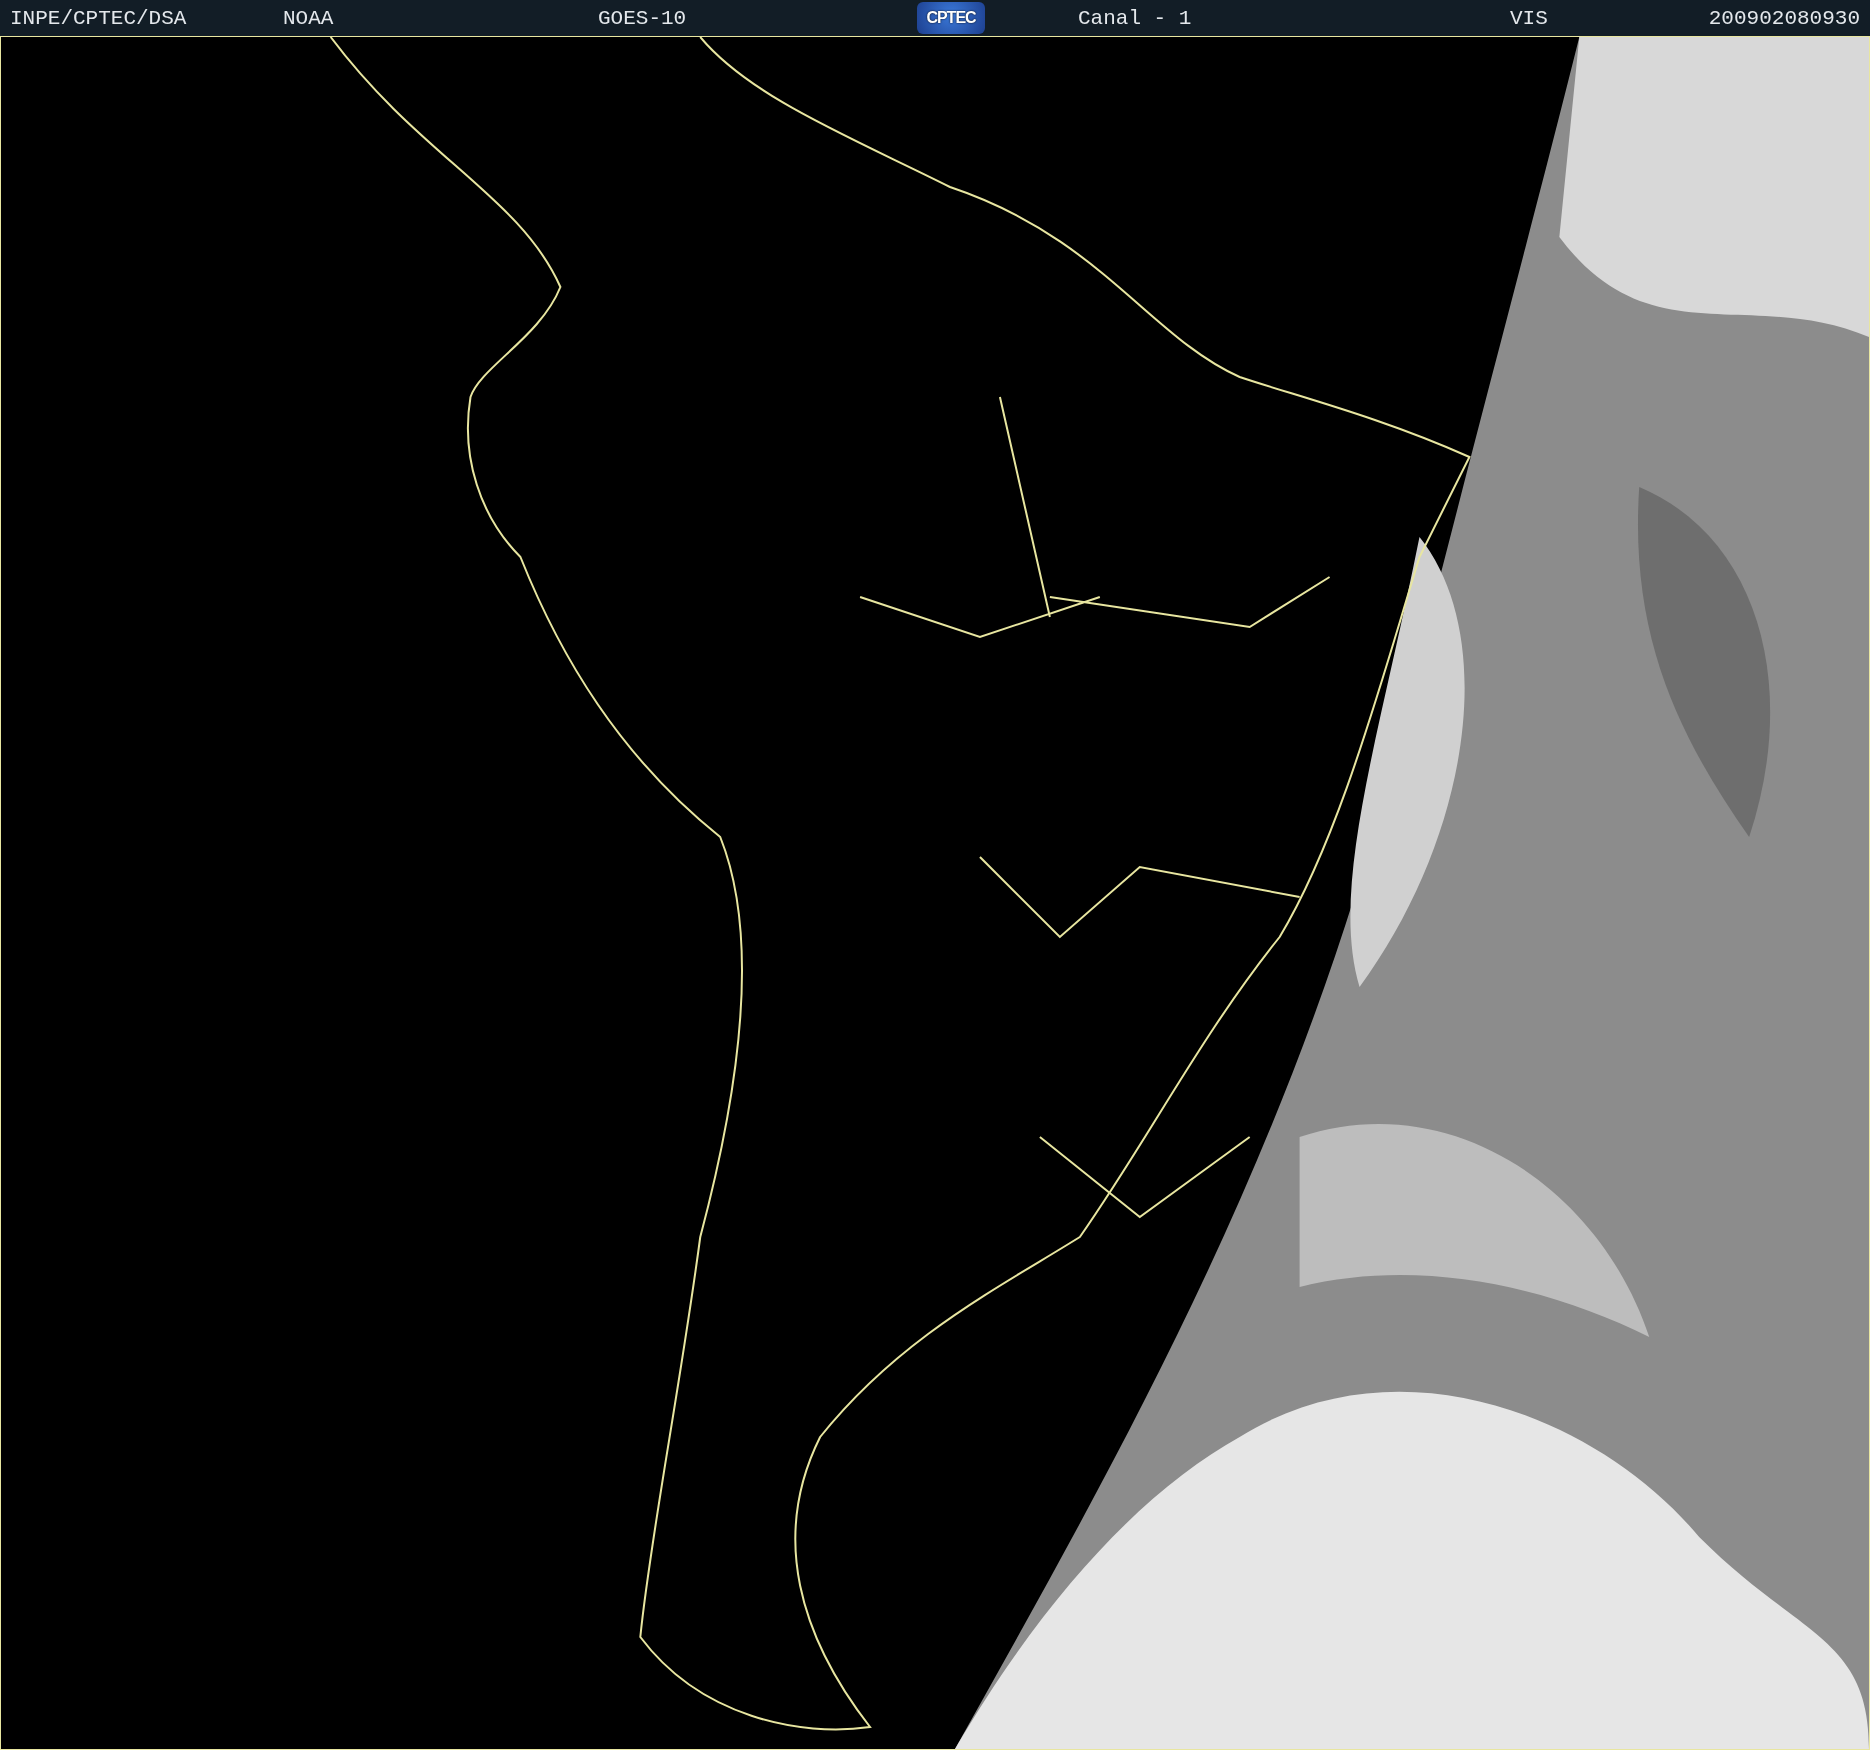 The image size is (1870, 1750). Describe the element at coordinates (308, 18) in the screenshot. I see `header-label: NOAA` at that location.